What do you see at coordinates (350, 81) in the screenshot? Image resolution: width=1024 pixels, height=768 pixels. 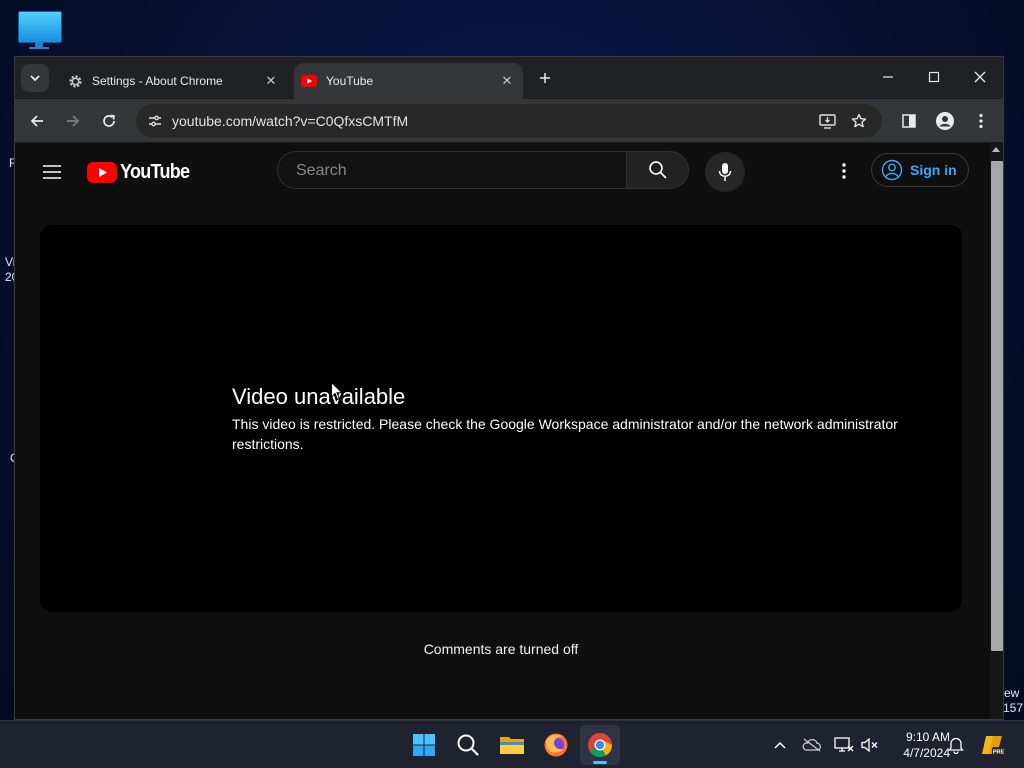 I see `tab-label: YouTube` at bounding box center [350, 81].